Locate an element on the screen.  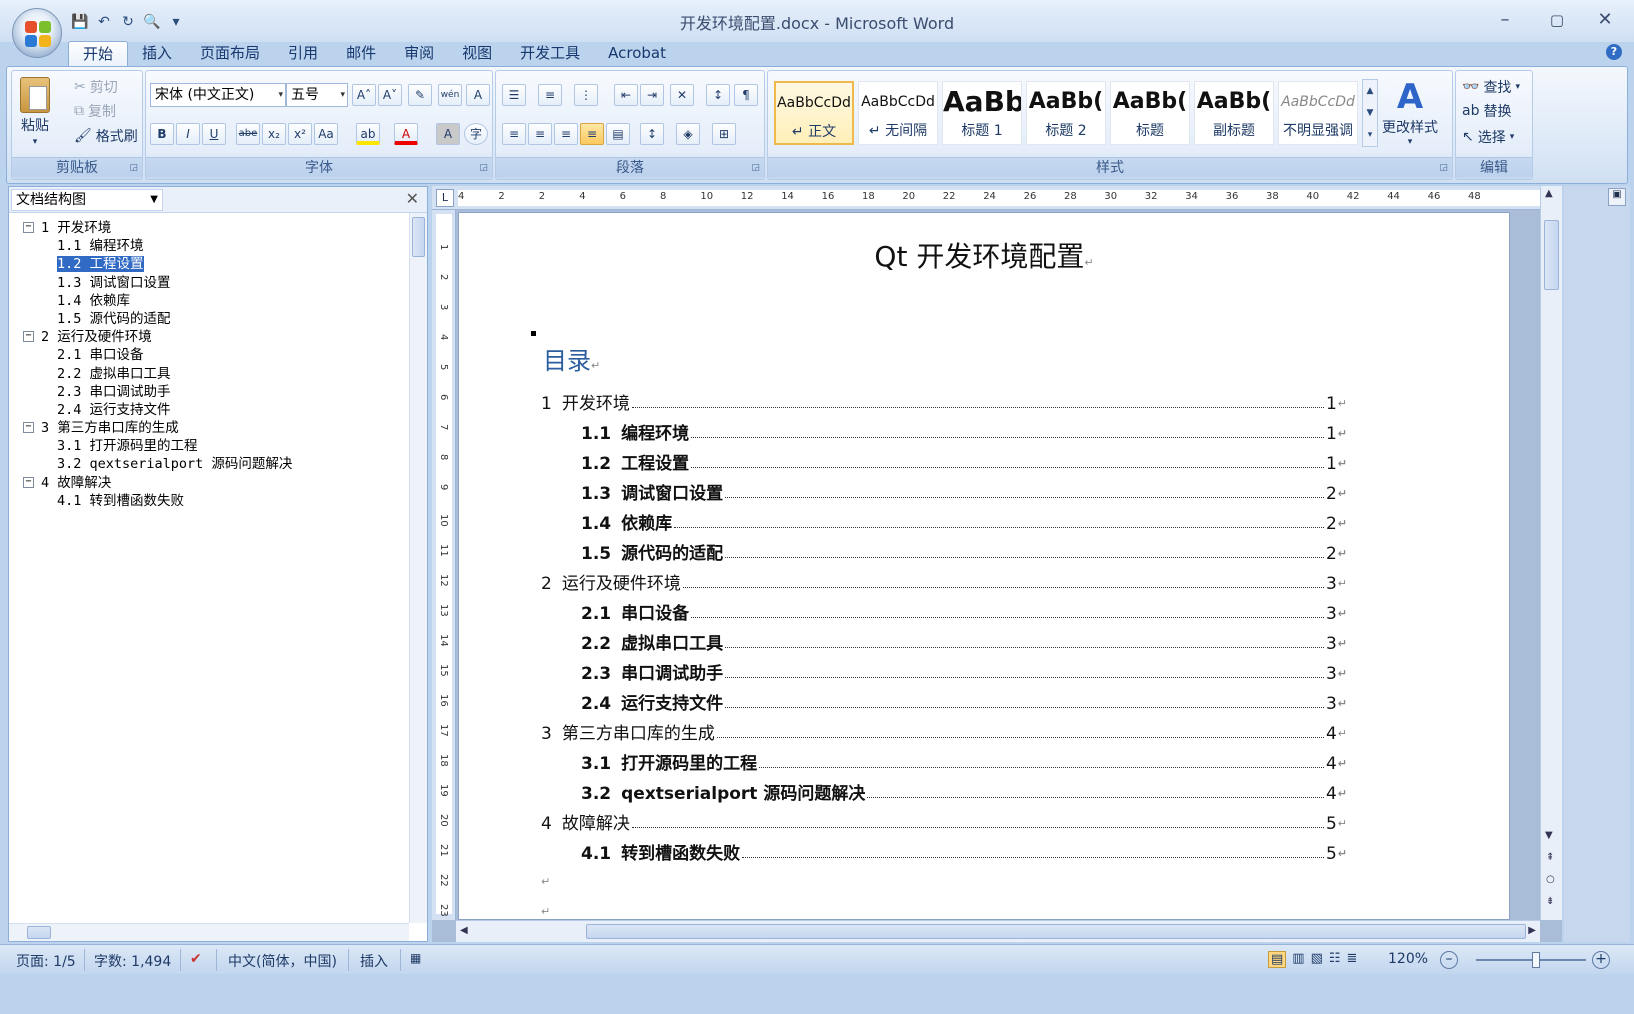
document-map-selector: 文档结构图 ▼ is located at coordinates (87, 200).